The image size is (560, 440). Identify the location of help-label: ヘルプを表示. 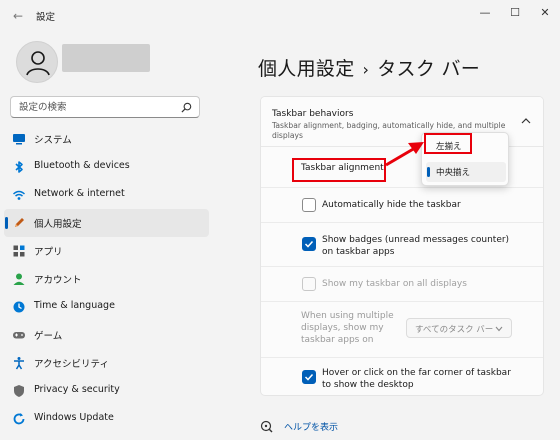
(311, 428).